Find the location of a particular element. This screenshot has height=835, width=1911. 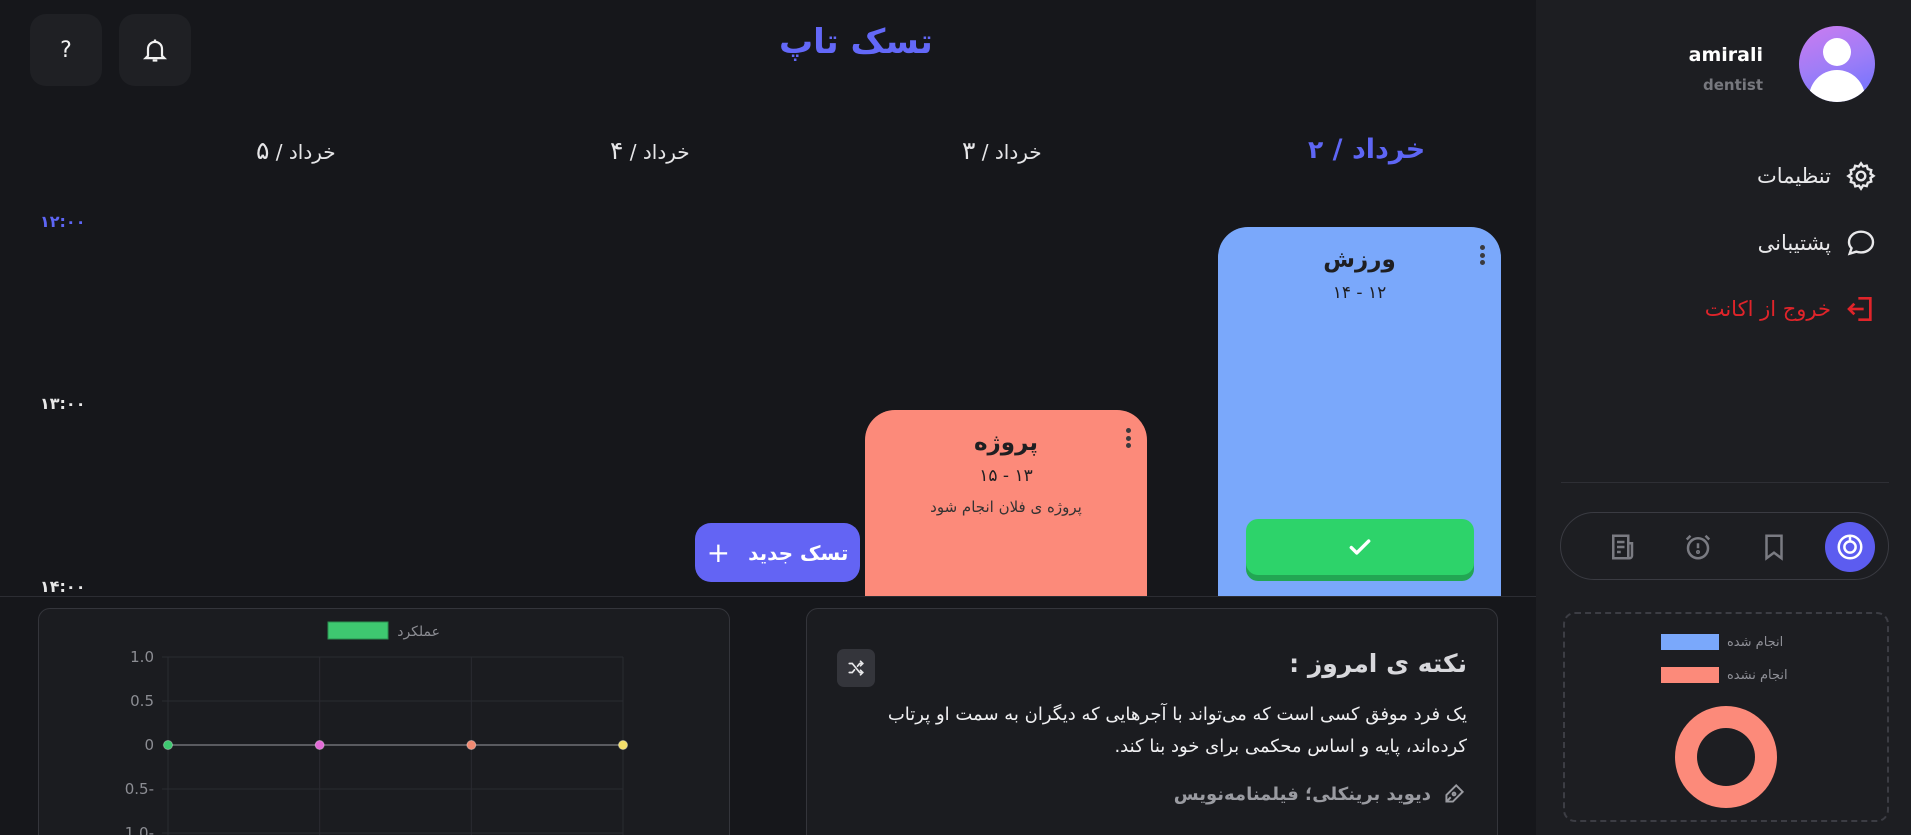

task-card-project: پروژه ۱۵ - ۱۳ پروژه ی فلان انجام شود is located at coordinates (1006, 503).